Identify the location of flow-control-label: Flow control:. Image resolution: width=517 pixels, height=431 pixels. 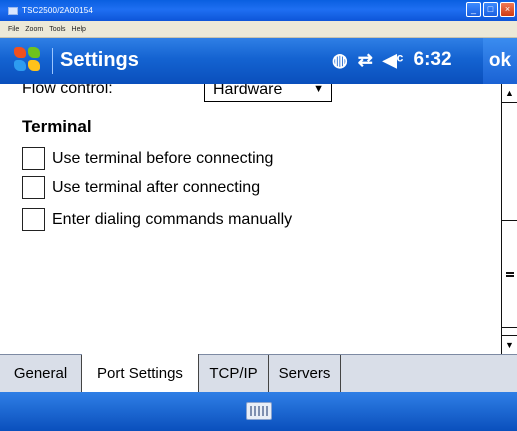
(67, 90).